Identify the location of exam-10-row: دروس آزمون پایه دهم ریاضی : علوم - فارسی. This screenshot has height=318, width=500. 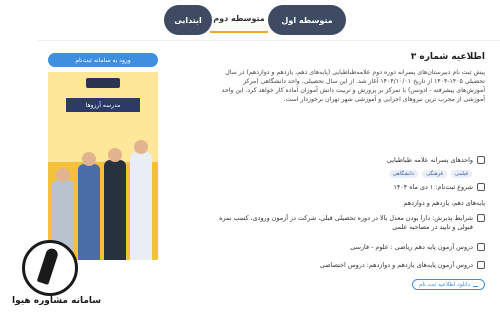
(417, 247).